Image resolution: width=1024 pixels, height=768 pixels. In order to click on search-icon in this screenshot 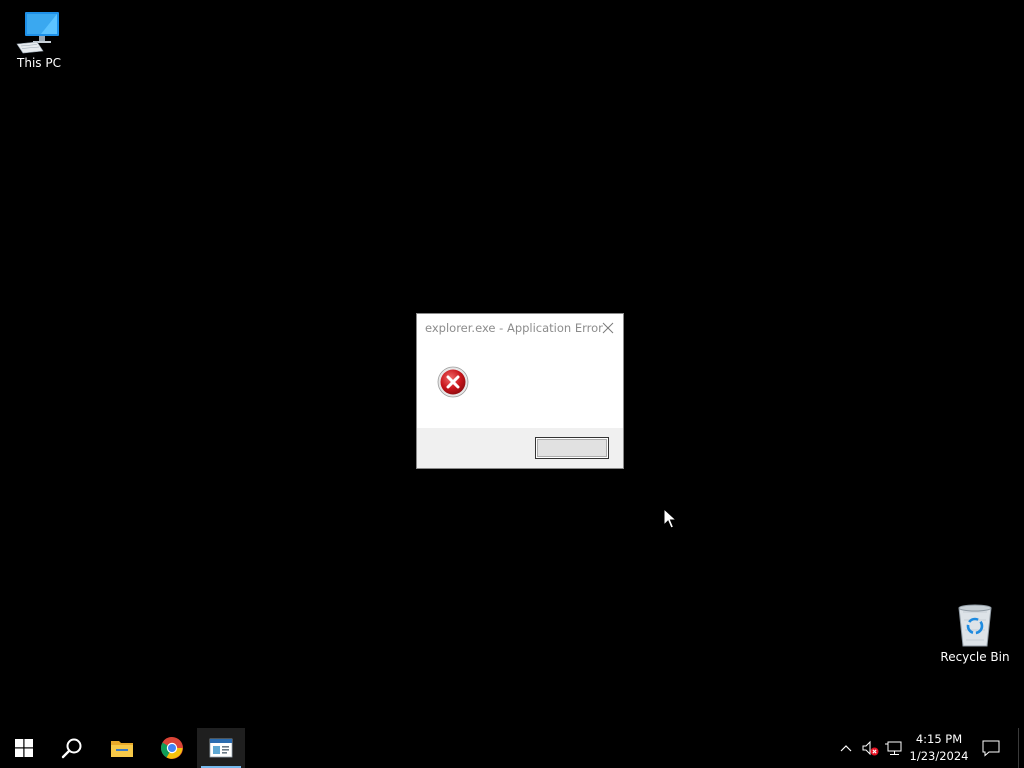, I will do `click(71, 748)`.